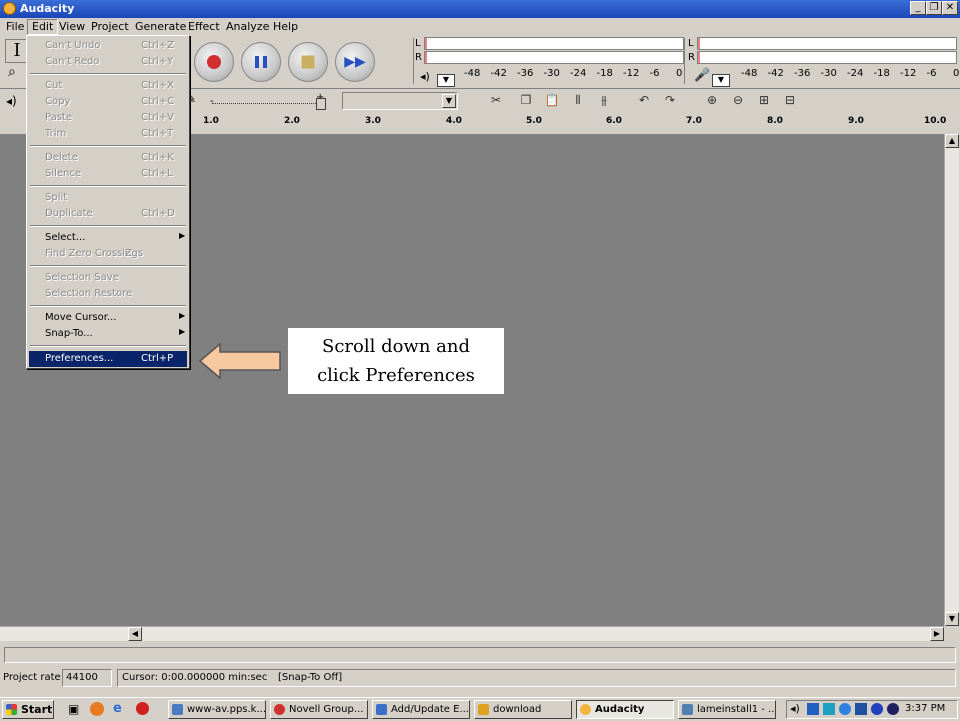  I want to click on fit-project-icon: ⊟, so click(790, 100).